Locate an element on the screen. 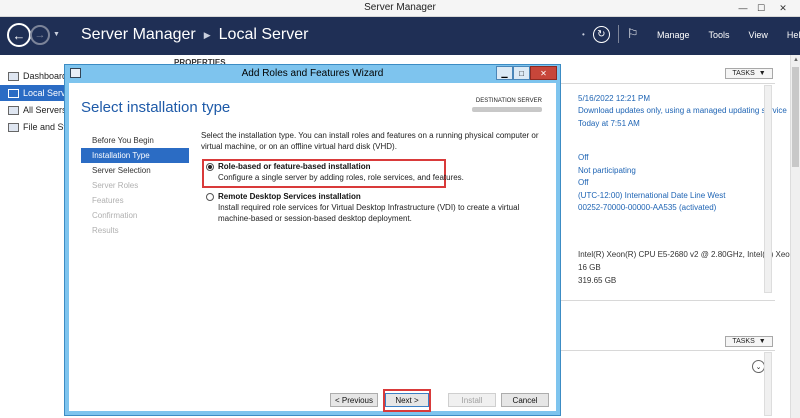 This screenshot has height=418, width=800. wizard-title: Add Roles and Features Wizard is located at coordinates (312, 73).